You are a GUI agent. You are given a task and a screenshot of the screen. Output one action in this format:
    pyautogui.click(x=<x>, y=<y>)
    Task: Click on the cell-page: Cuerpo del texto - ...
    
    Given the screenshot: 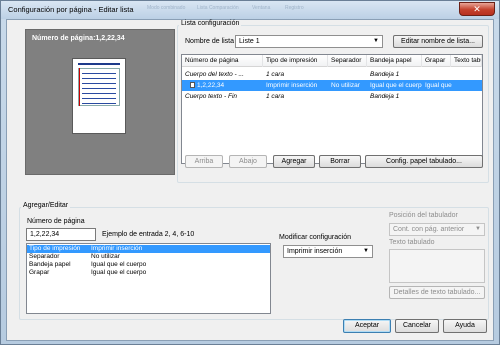 What is the action you would take?
    pyautogui.click(x=214, y=74)
    